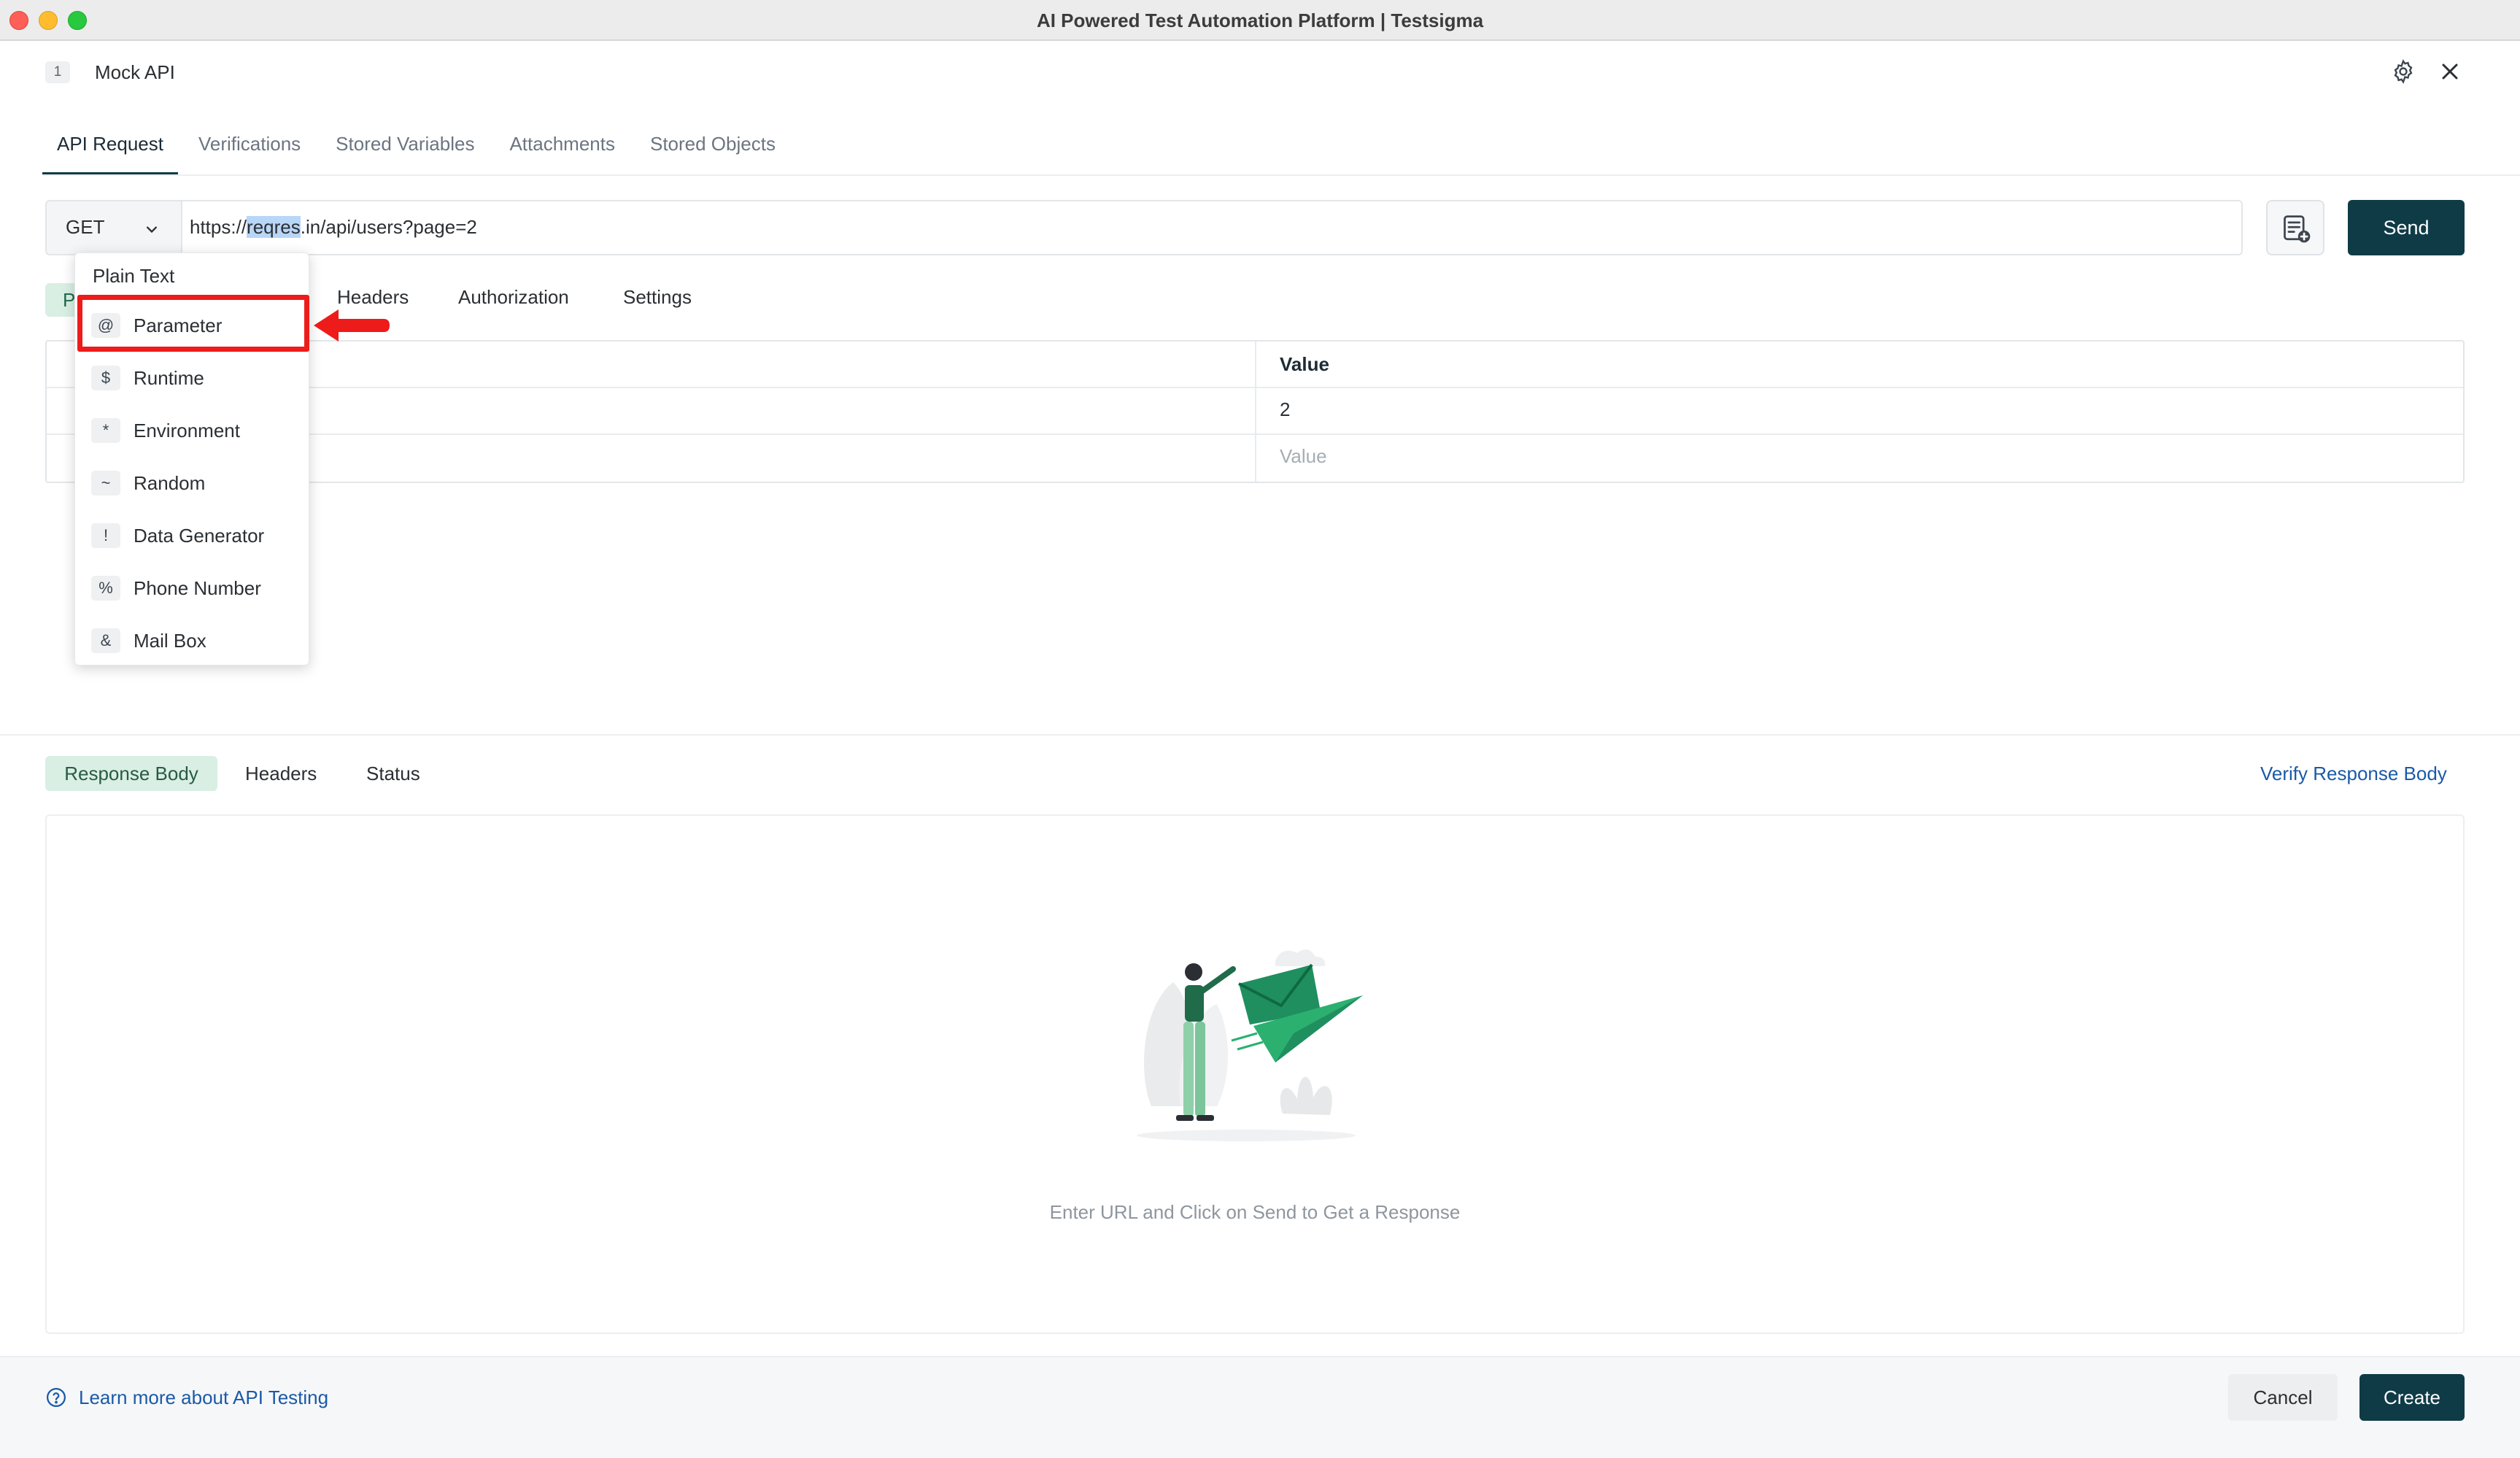 This screenshot has width=2520, height=1458. What do you see at coordinates (2406, 228) in the screenshot?
I see `send-button: Send` at bounding box center [2406, 228].